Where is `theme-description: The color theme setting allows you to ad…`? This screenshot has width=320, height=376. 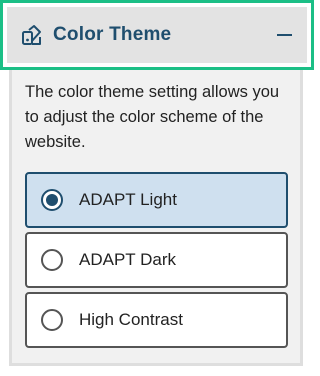
theme-description: The color theme setting allows you to ad… is located at coordinates (152, 117).